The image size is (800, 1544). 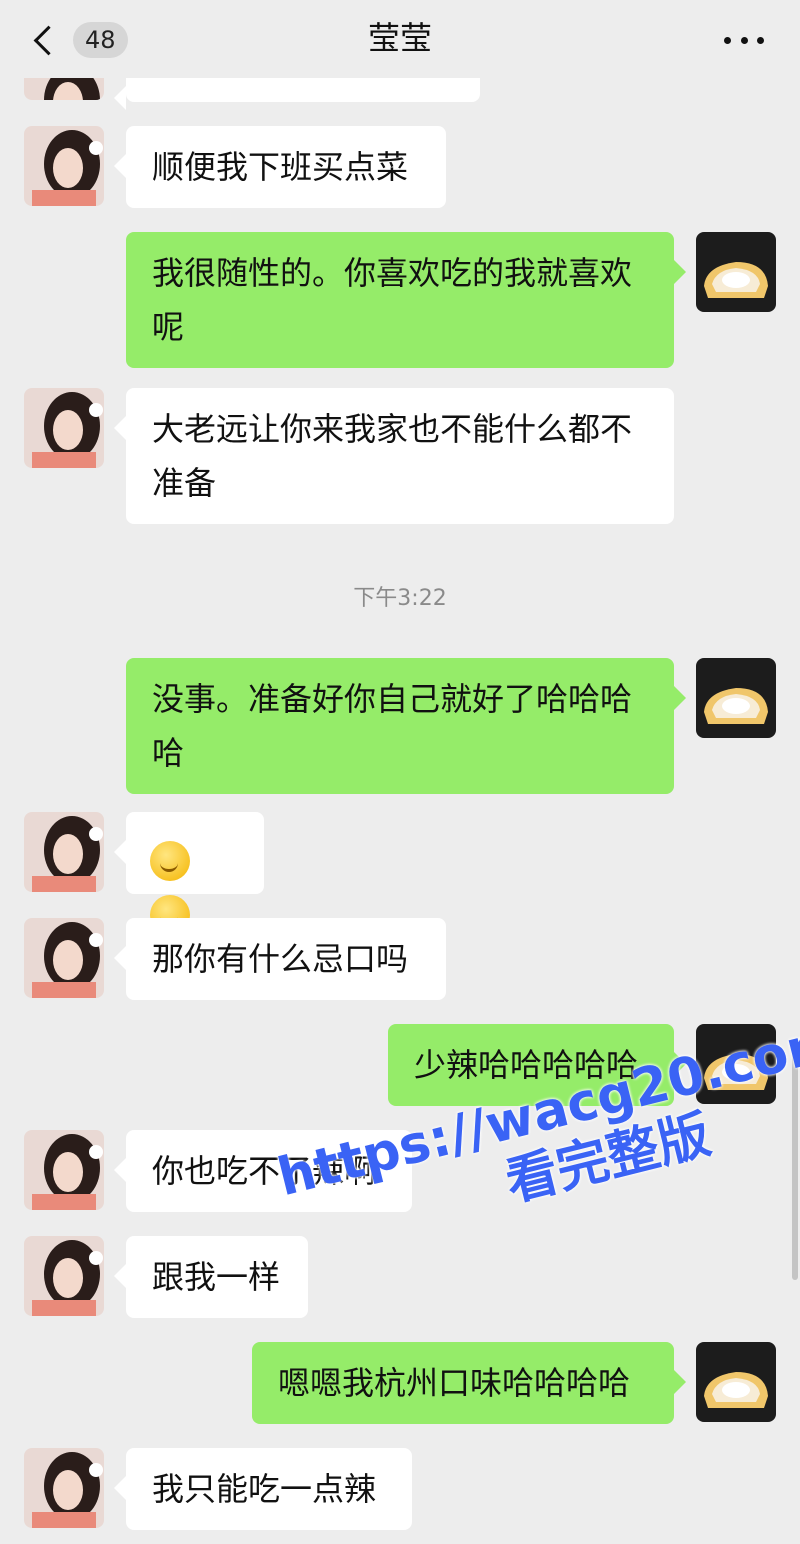 I want to click on hug-face-emoji-icon, so click(x=170, y=861).